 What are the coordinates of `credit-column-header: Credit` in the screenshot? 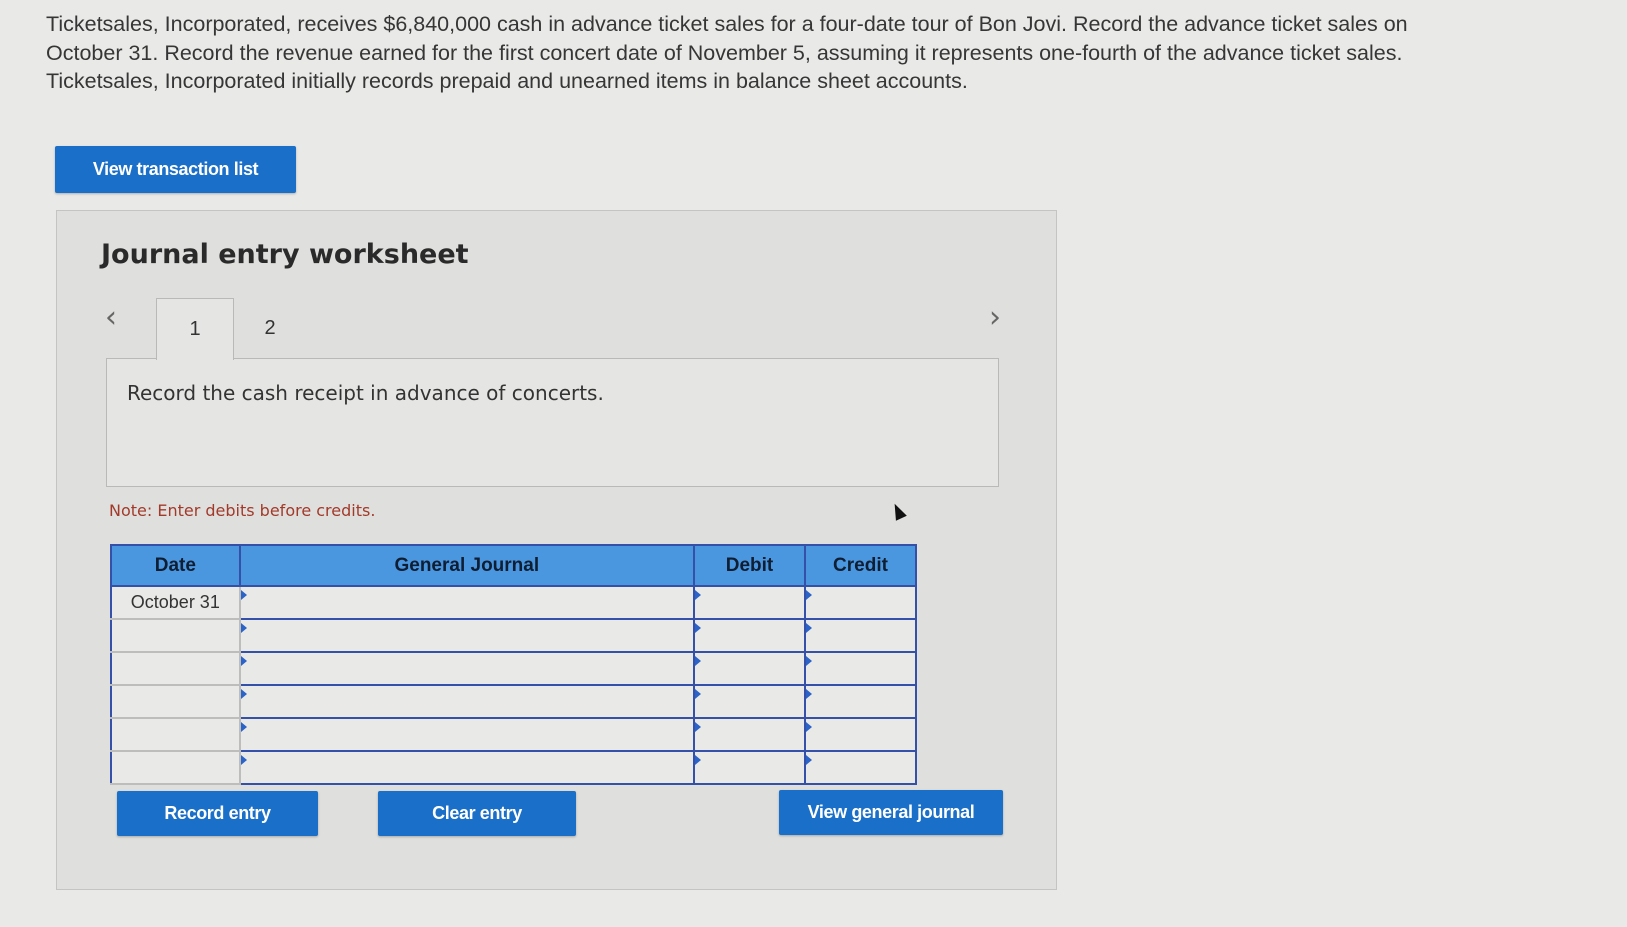 It's located at (860, 565).